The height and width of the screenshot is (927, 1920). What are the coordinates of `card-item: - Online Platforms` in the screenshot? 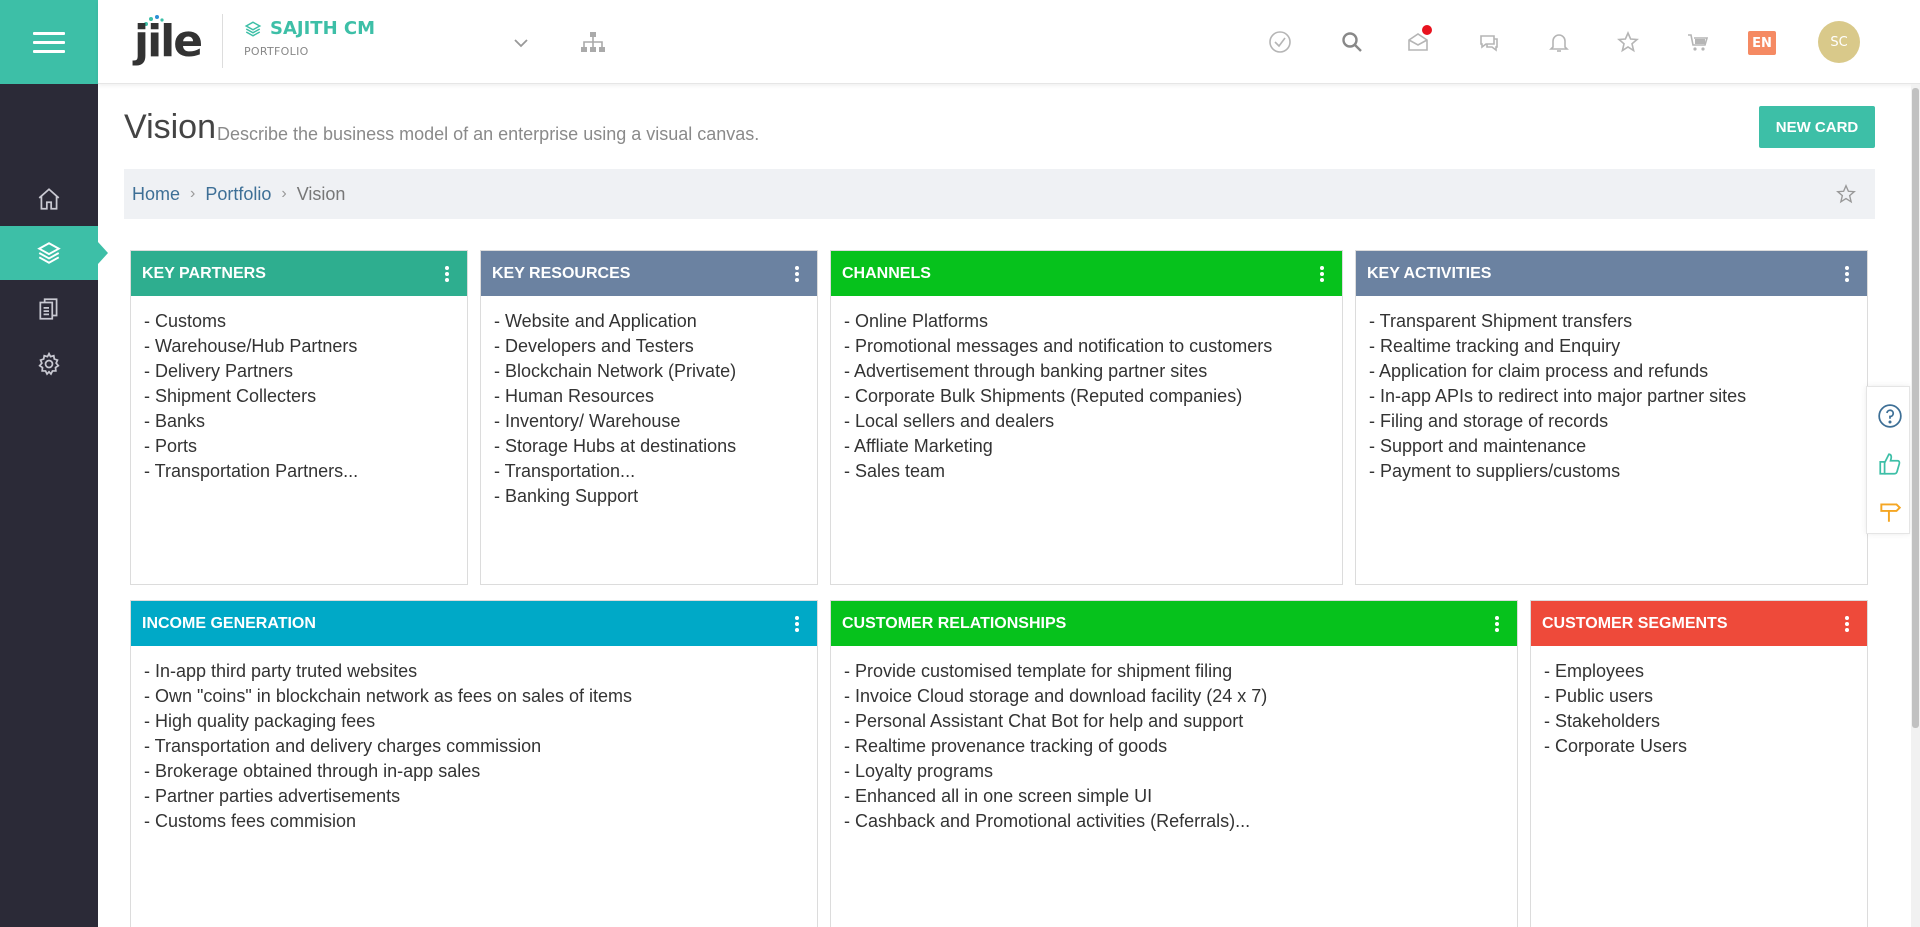 It's located at (916, 321).